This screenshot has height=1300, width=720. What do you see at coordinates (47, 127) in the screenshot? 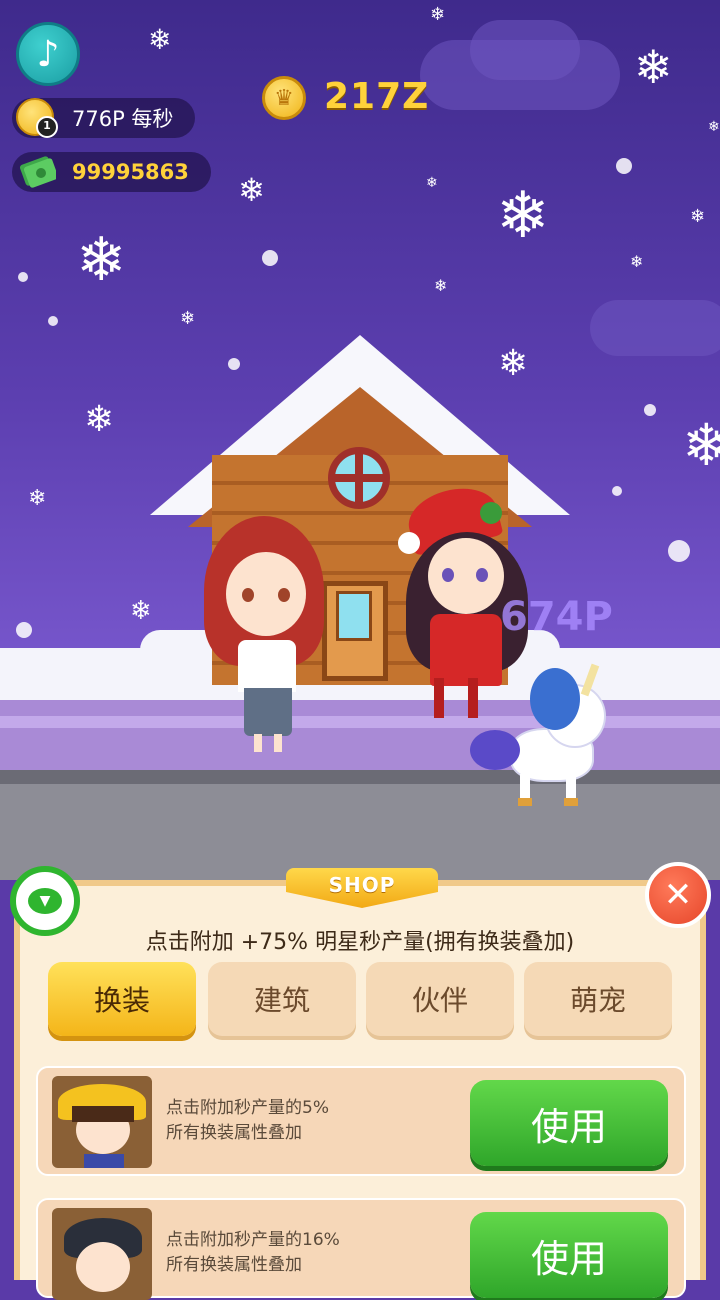
I see `coin-badge: 1` at bounding box center [47, 127].